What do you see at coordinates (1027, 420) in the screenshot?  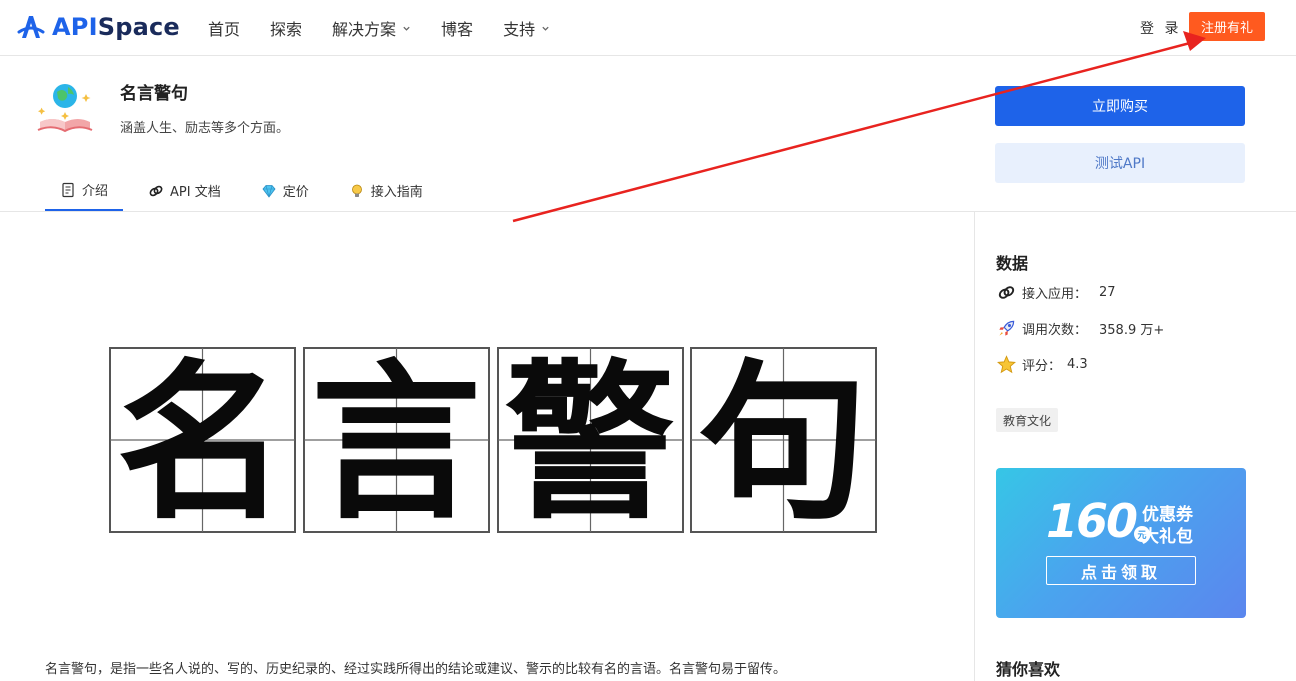 I see `category-tag: 教育文化` at bounding box center [1027, 420].